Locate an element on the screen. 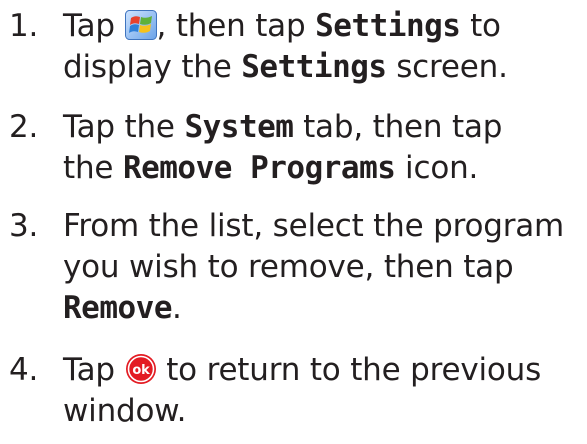  step-line: display the Settings screen. is located at coordinates (285, 67).